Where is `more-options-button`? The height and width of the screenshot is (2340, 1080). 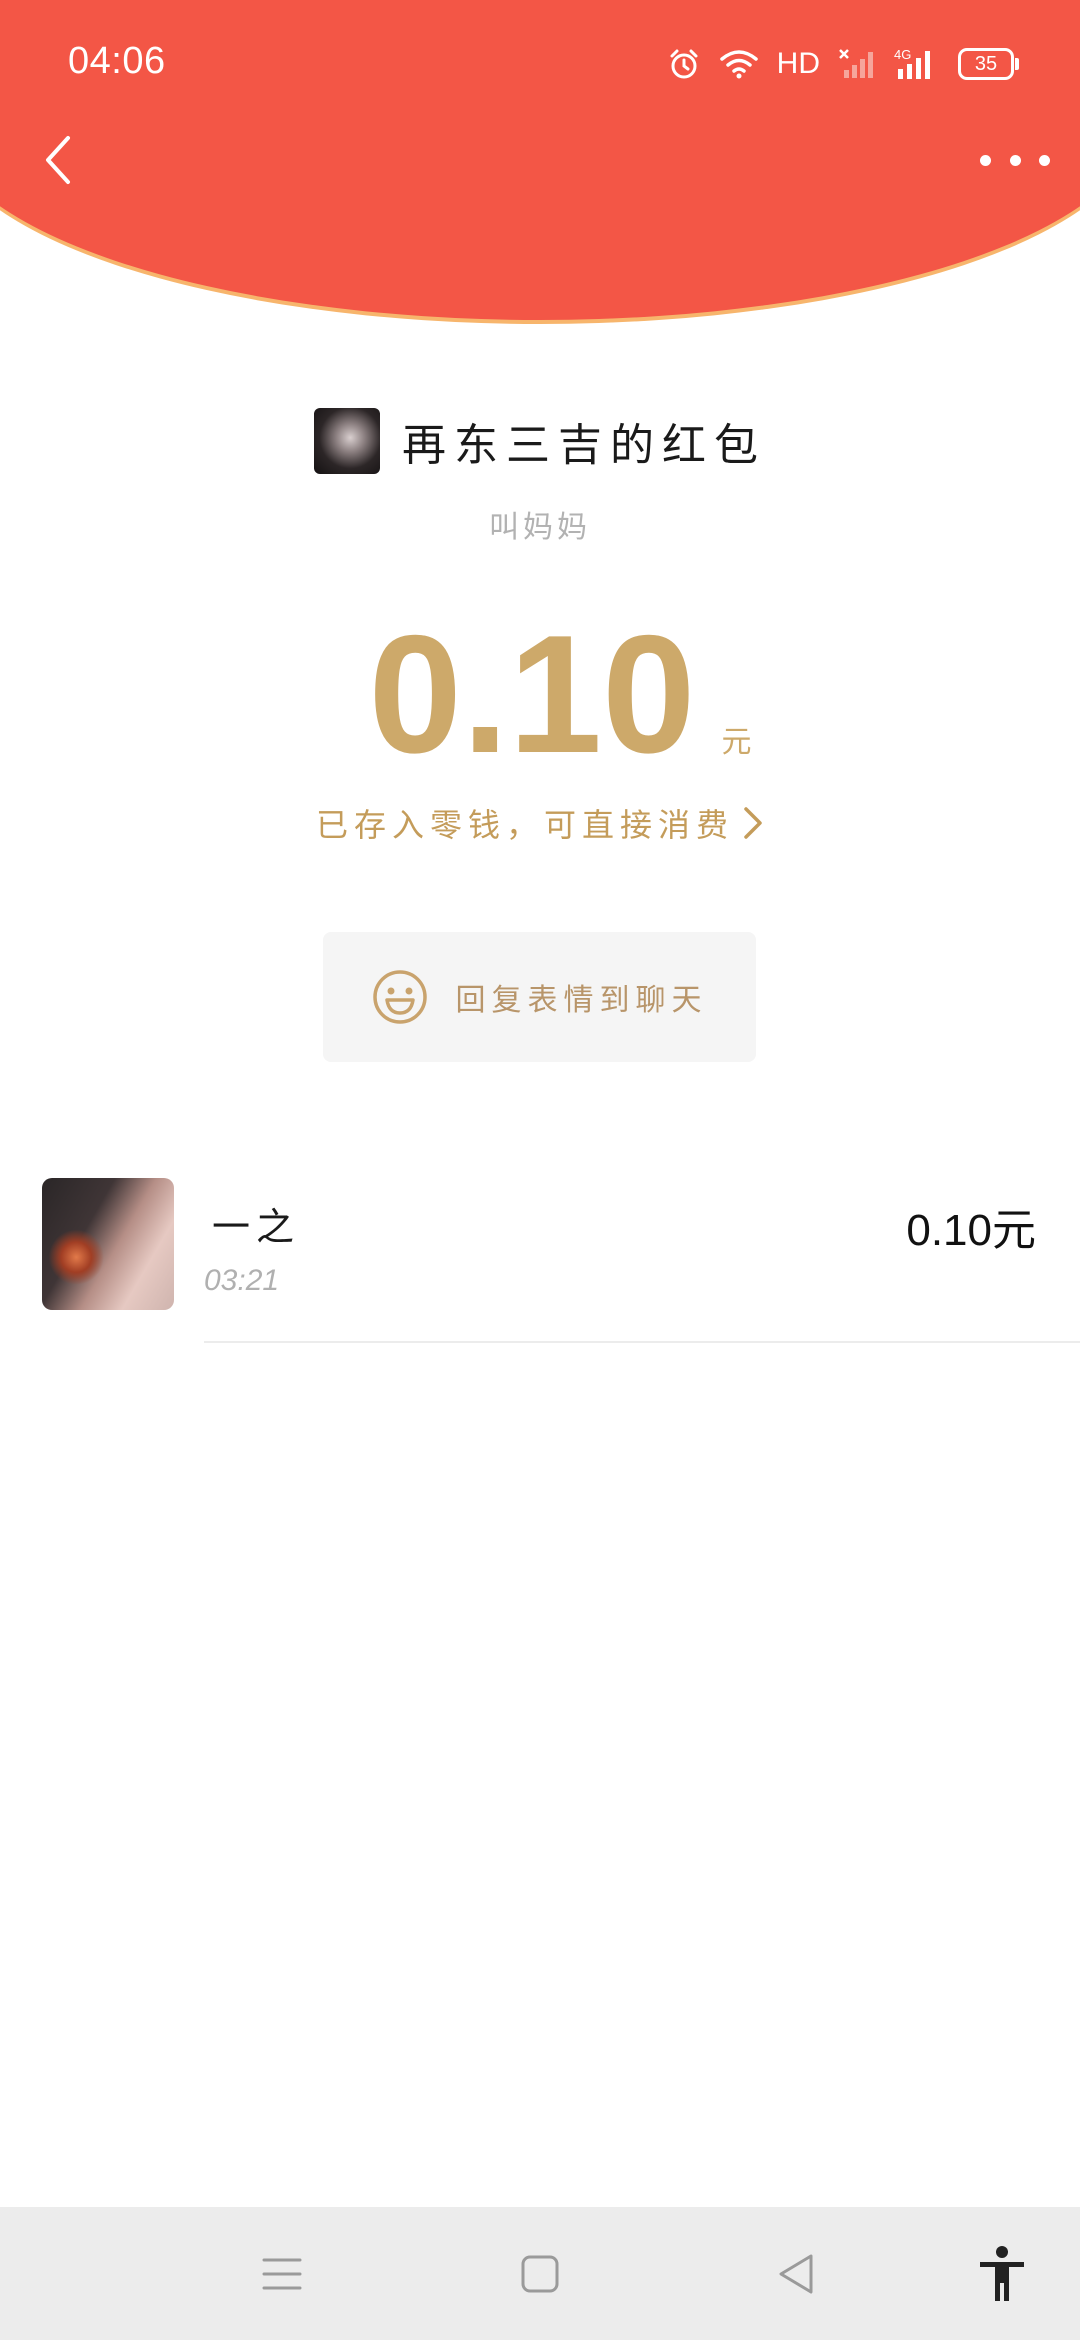 more-options-button is located at coordinates (1015, 160).